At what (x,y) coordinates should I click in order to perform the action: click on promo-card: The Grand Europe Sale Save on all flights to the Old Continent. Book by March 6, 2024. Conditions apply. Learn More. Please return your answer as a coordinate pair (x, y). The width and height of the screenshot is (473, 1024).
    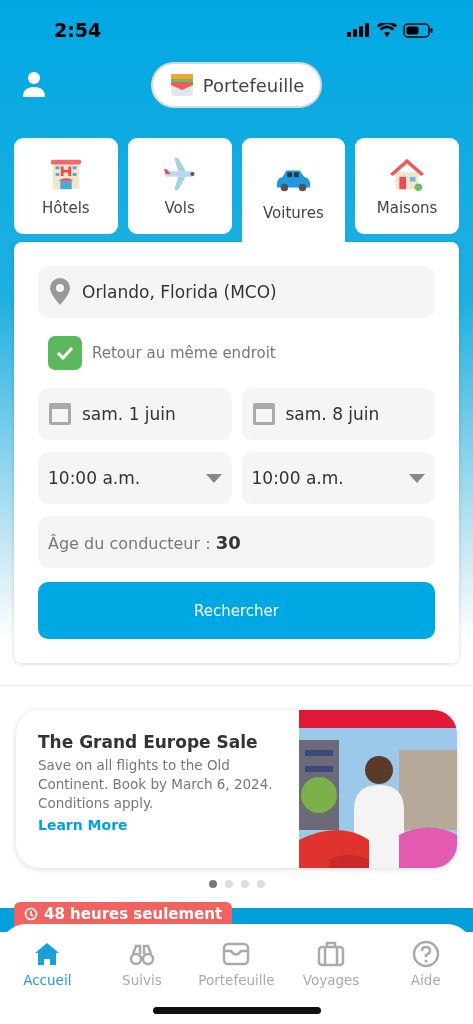
    Looking at the image, I should click on (236, 789).